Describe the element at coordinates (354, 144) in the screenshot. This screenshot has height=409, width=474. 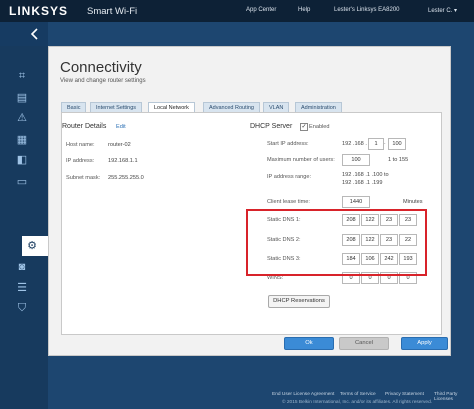
I see `start-ip-prefix: 192 .168 .` at that location.